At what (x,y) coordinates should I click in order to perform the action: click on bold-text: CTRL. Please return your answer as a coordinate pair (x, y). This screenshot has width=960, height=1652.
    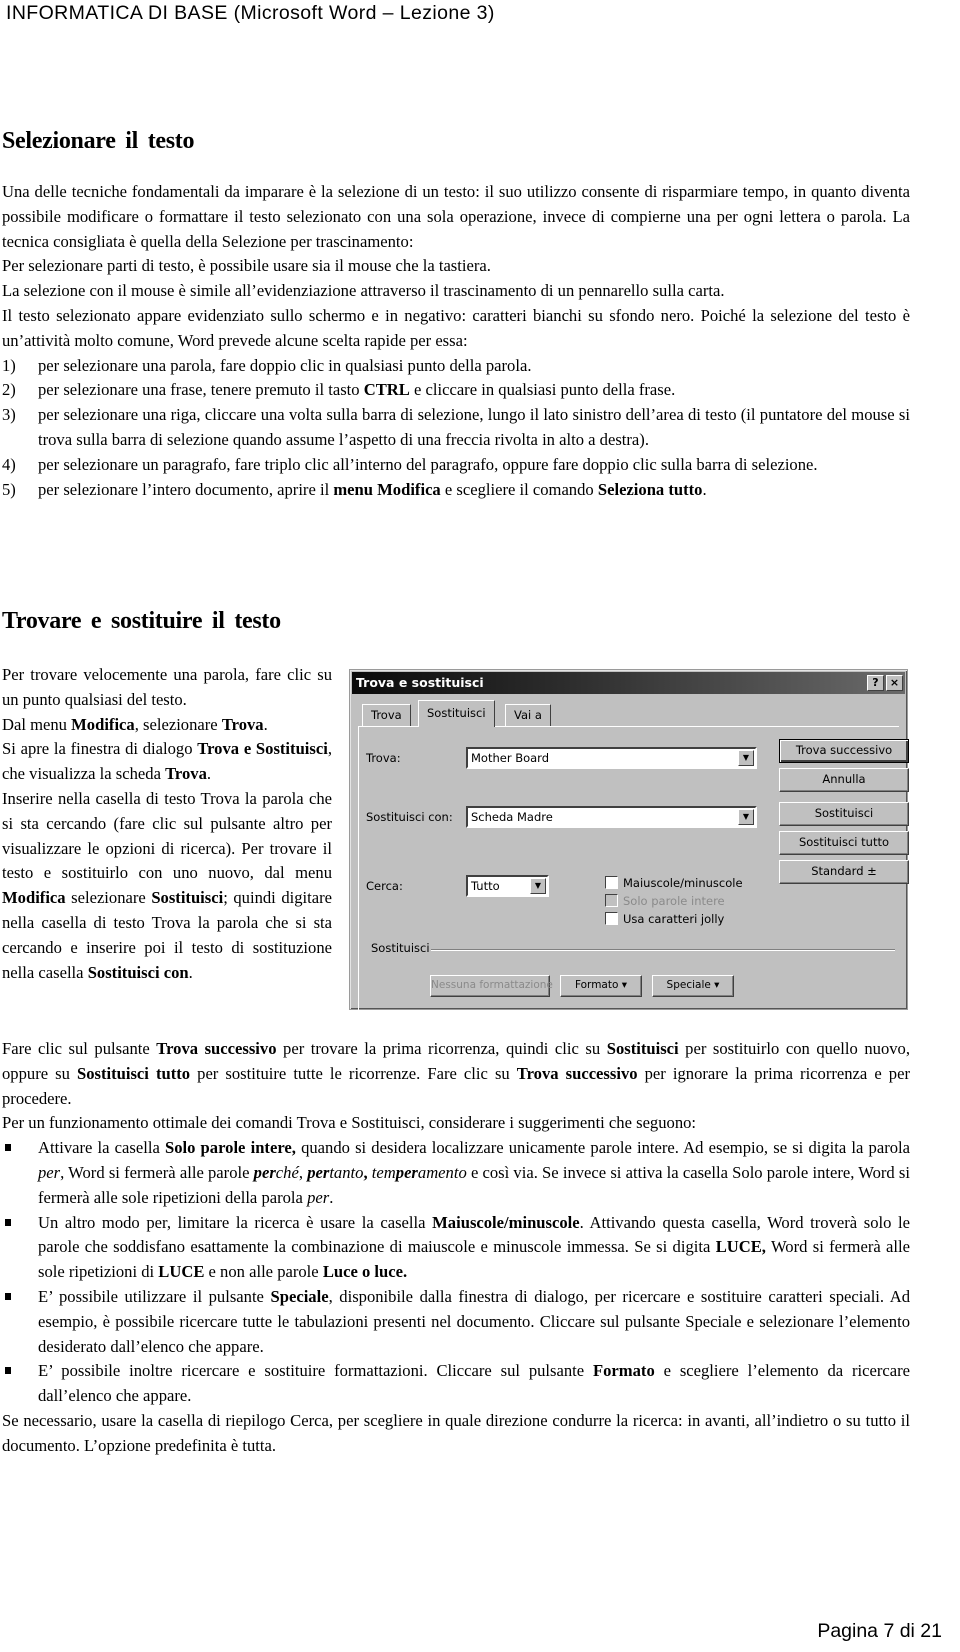
    Looking at the image, I should click on (386, 390).